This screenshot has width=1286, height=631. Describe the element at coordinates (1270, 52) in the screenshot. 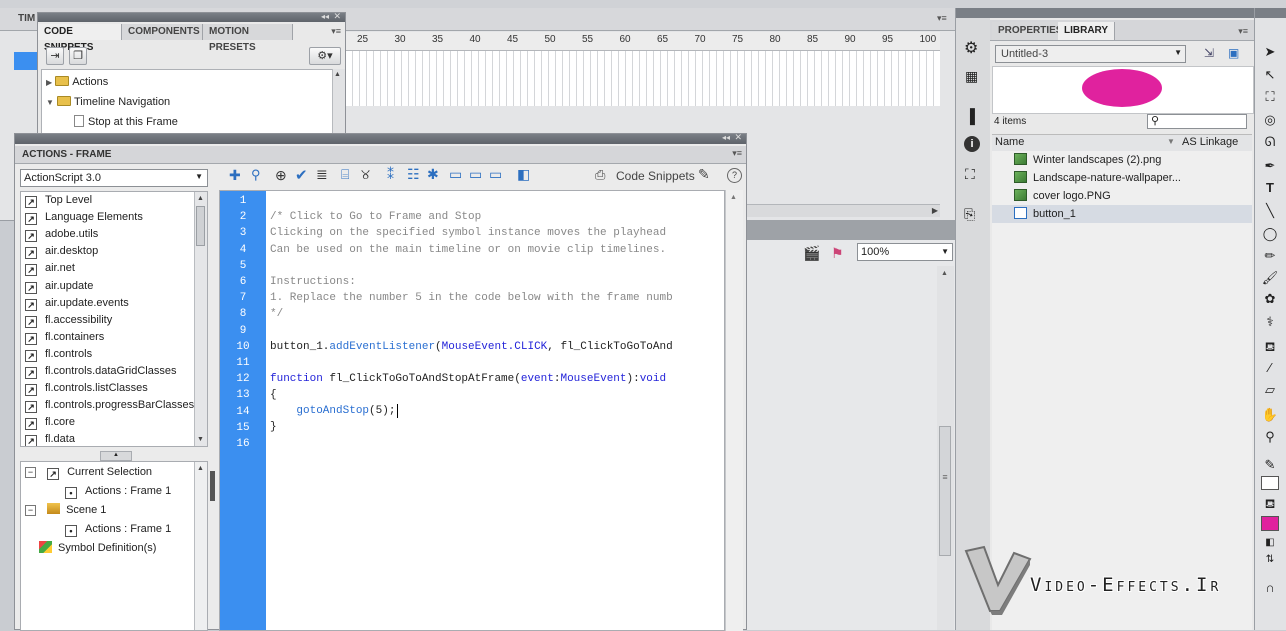

I see `selection-tool-icon: ➤` at that location.